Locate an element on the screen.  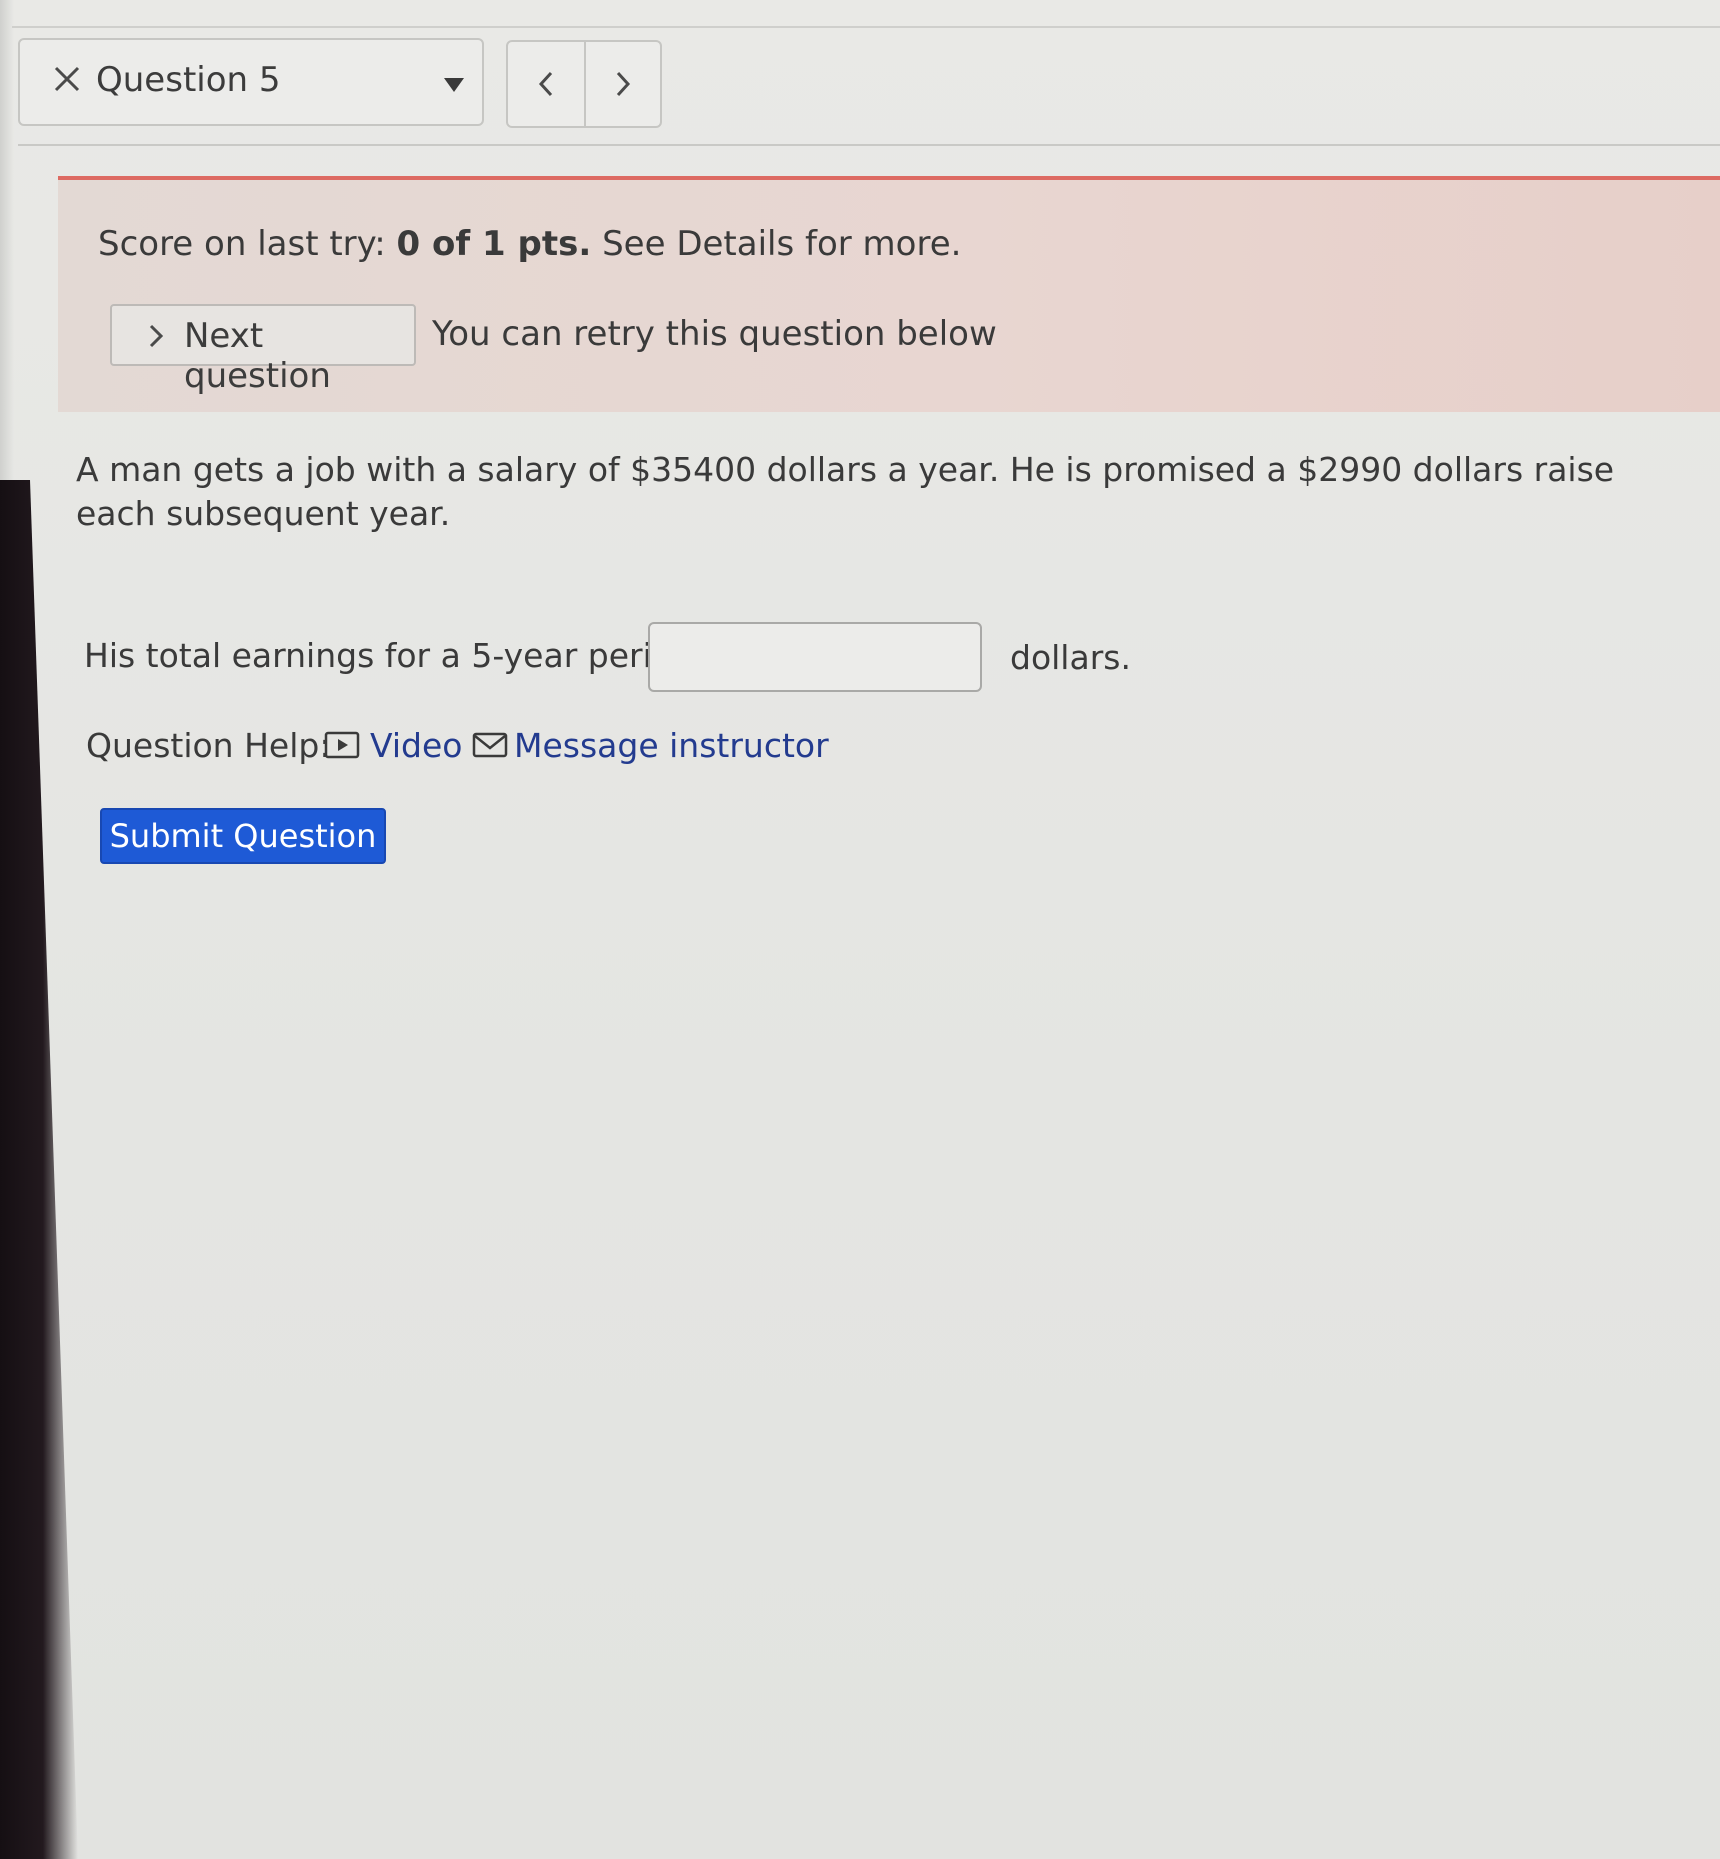
answer-suffix: dollars. is located at coordinates (1070, 657).